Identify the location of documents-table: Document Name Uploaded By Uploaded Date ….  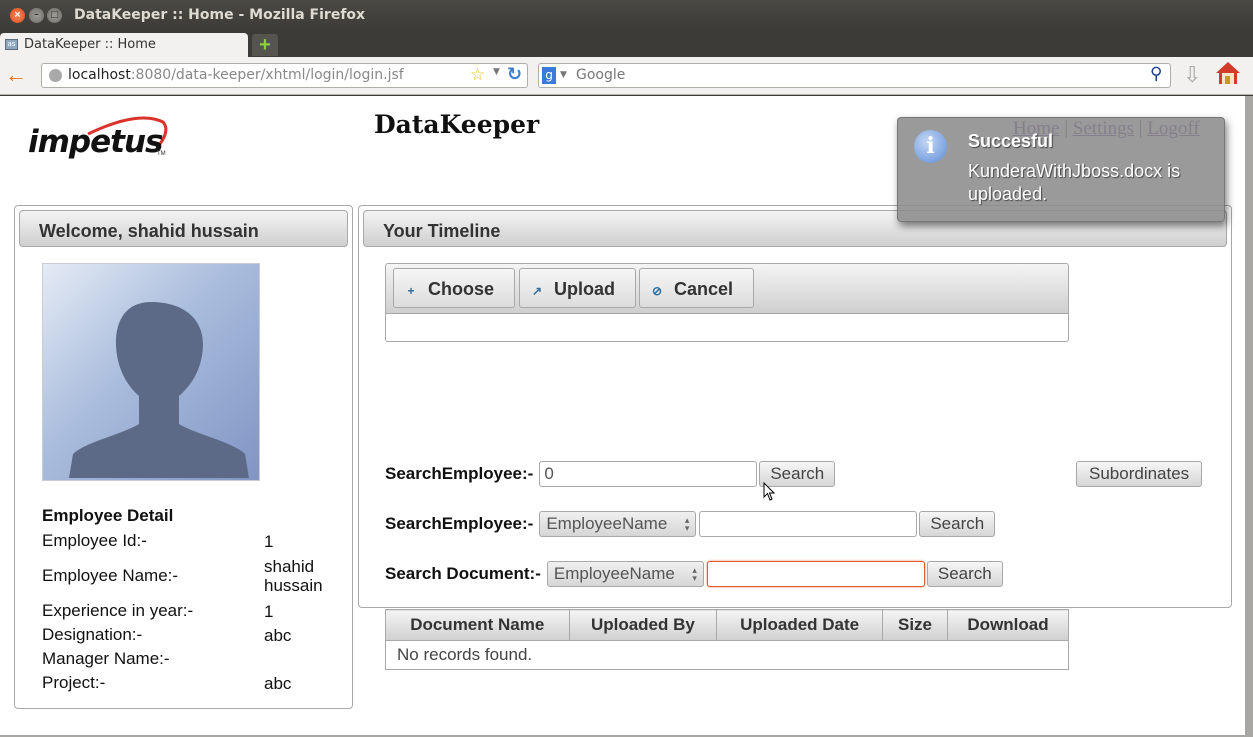
(727, 639).